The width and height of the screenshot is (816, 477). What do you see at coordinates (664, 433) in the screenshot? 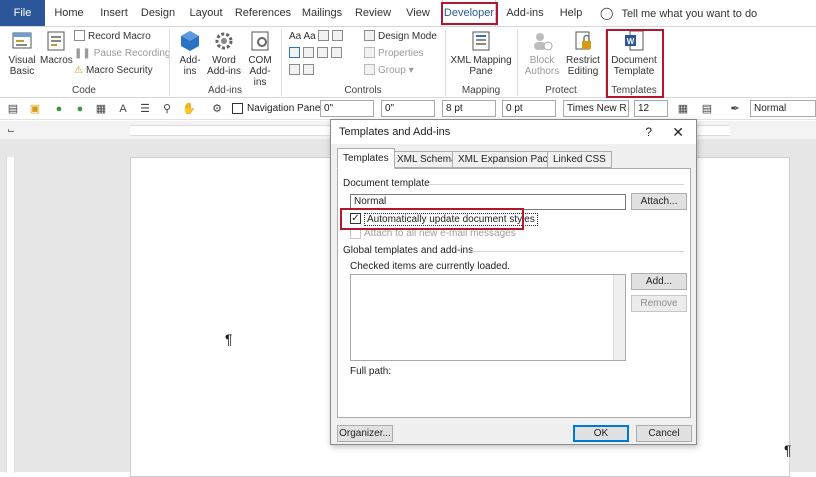
I see `cancel-button: Cancel` at bounding box center [664, 433].